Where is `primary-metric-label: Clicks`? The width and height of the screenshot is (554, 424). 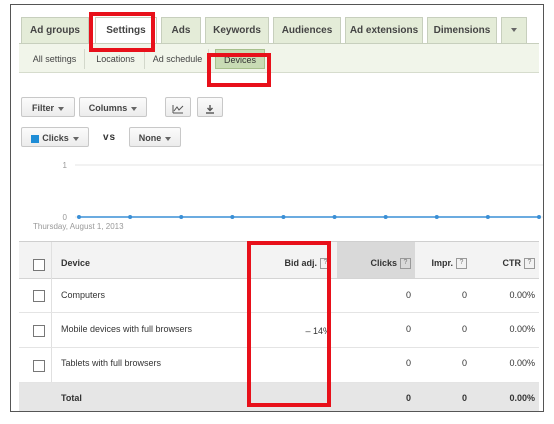 primary-metric-label: Clicks is located at coordinates (55, 138).